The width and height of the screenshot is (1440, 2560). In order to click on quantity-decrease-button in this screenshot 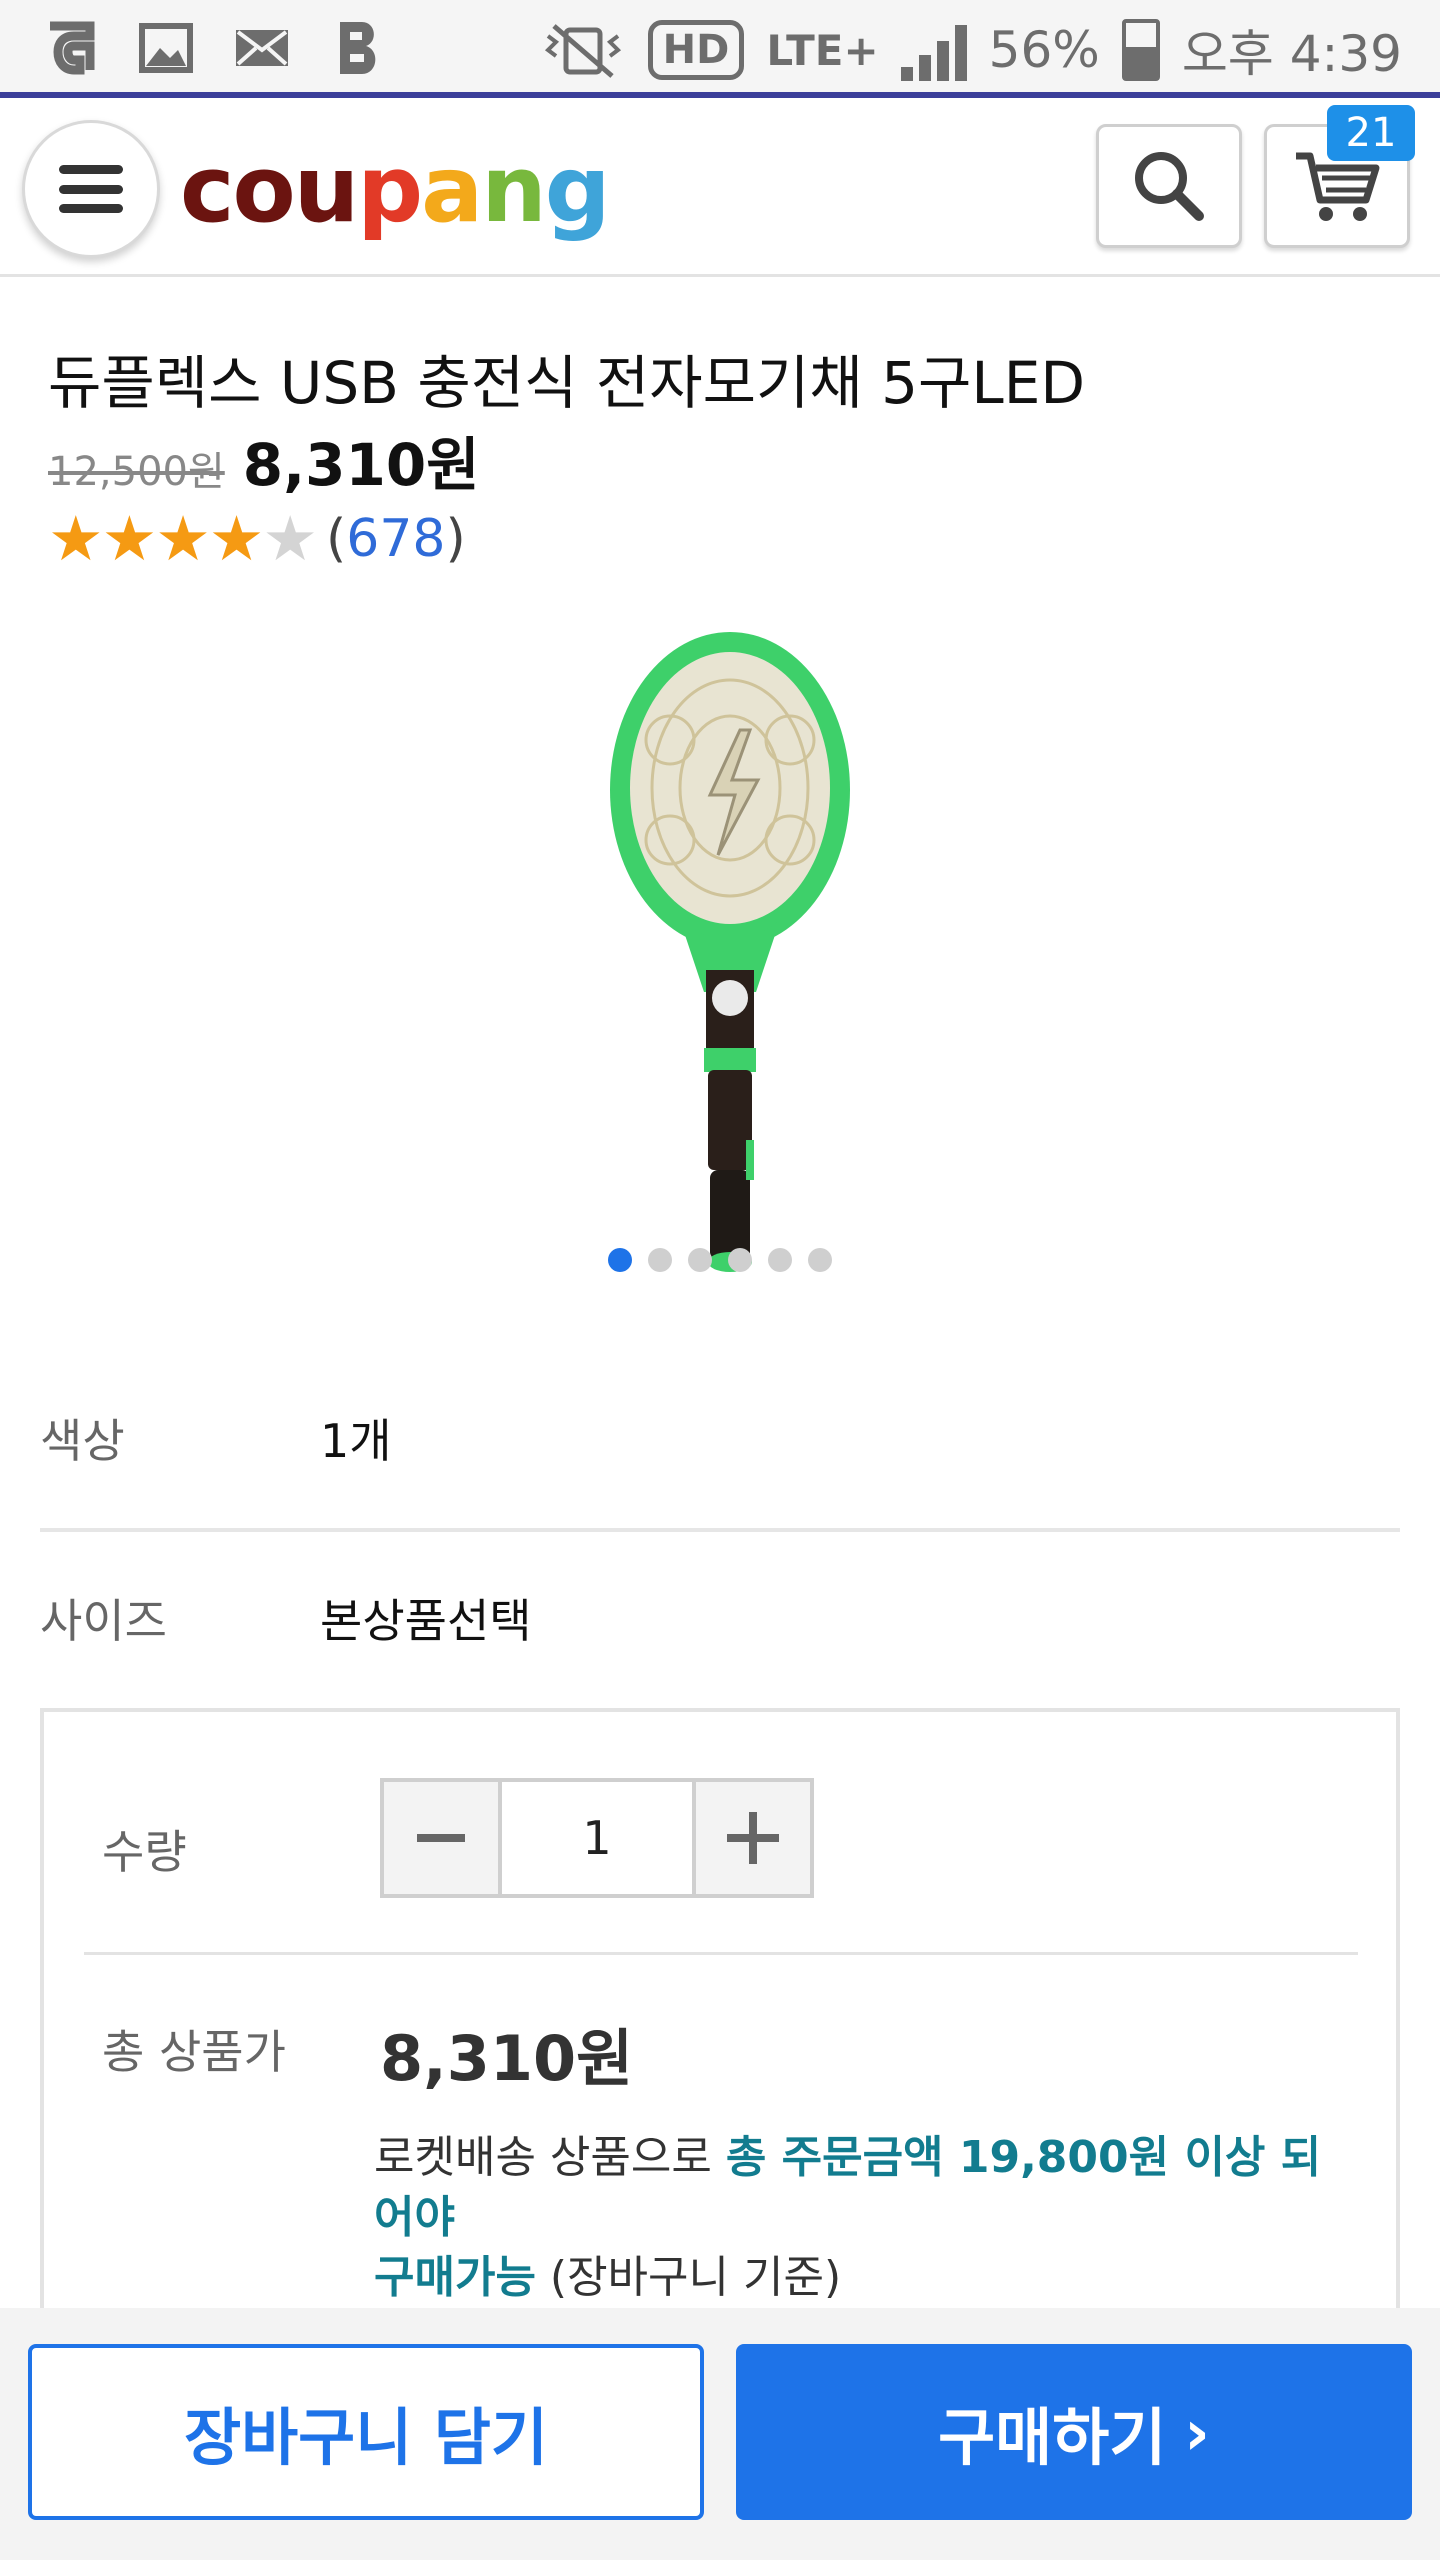, I will do `click(441, 1838)`.